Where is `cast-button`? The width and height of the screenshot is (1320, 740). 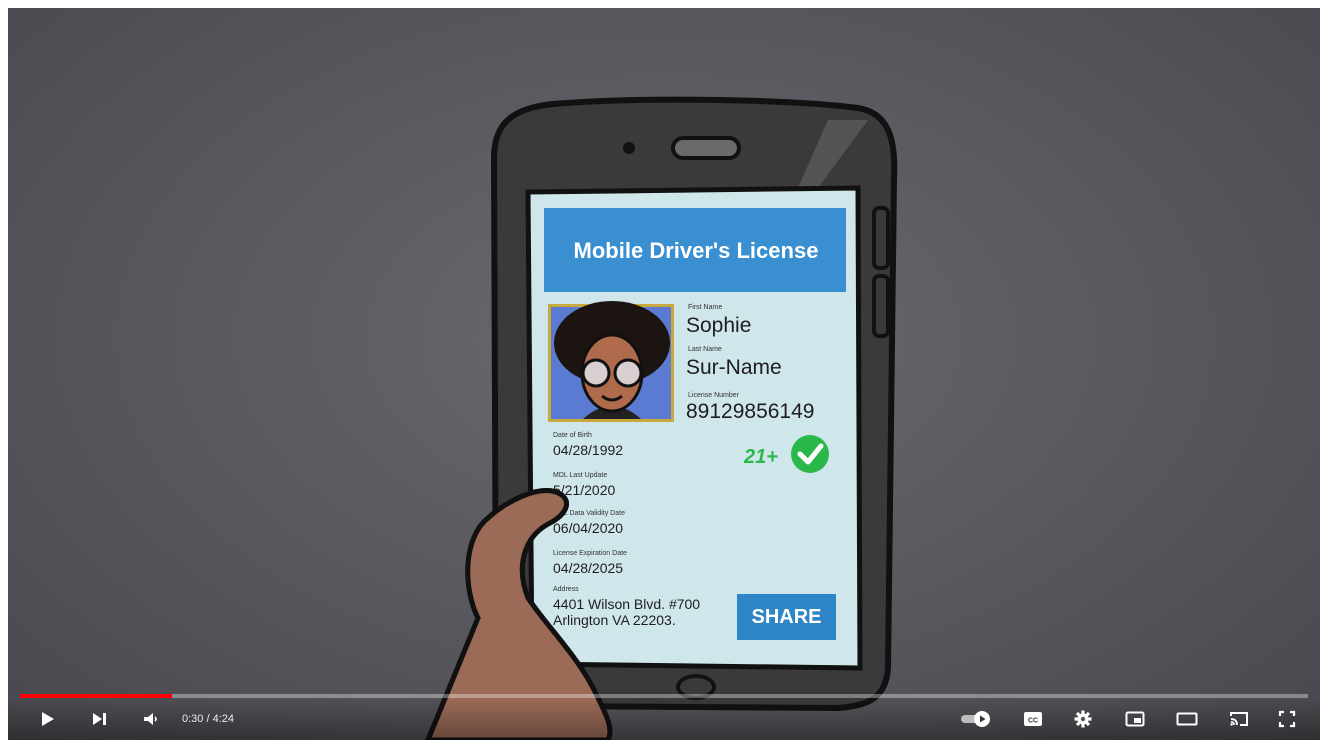 cast-button is located at coordinates (1239, 719).